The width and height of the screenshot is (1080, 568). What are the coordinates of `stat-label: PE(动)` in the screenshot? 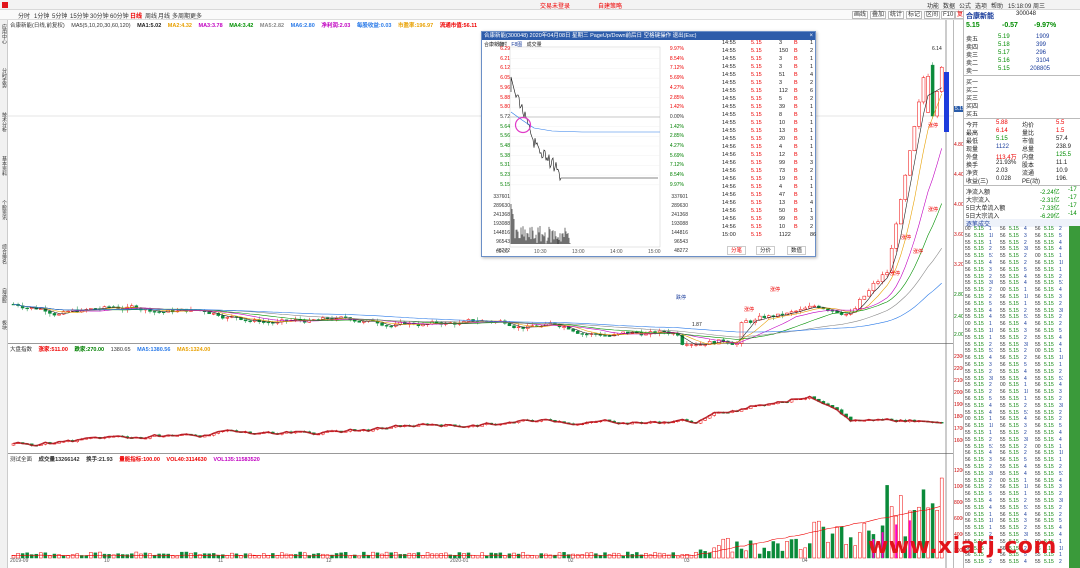 It's located at (1031, 182).